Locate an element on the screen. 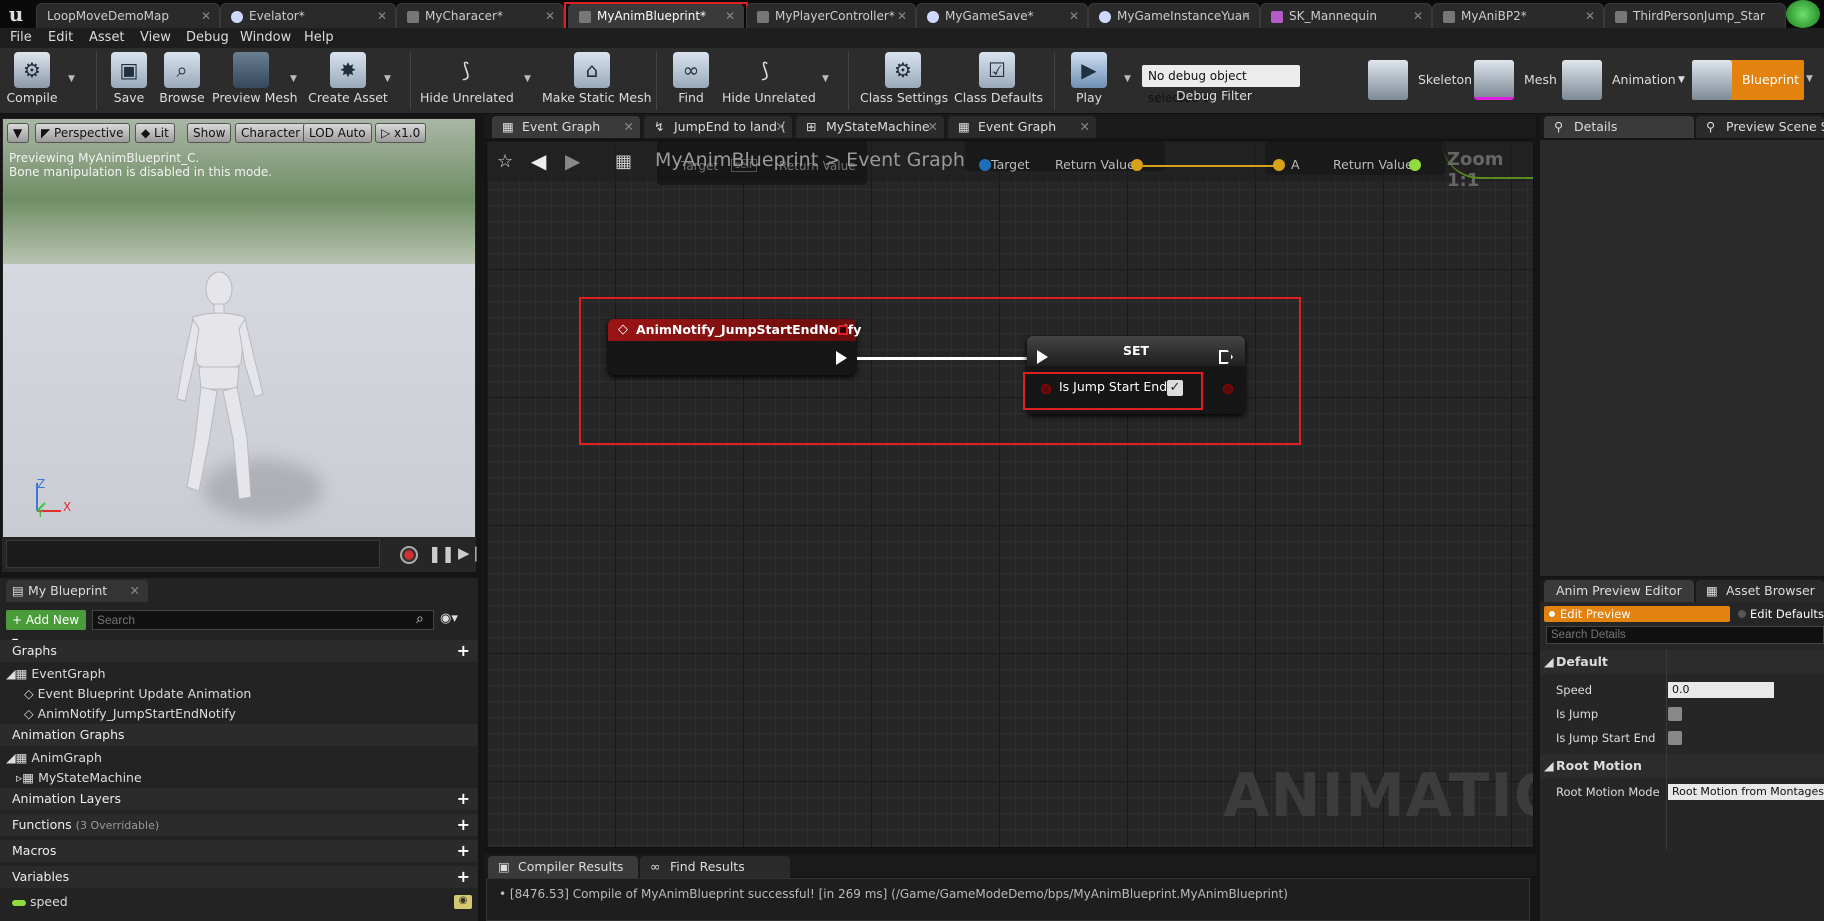 This screenshot has width=1824, height=921. graph-breadcrumb: MyAnimBlueprint > Event Graph is located at coordinates (810, 160).